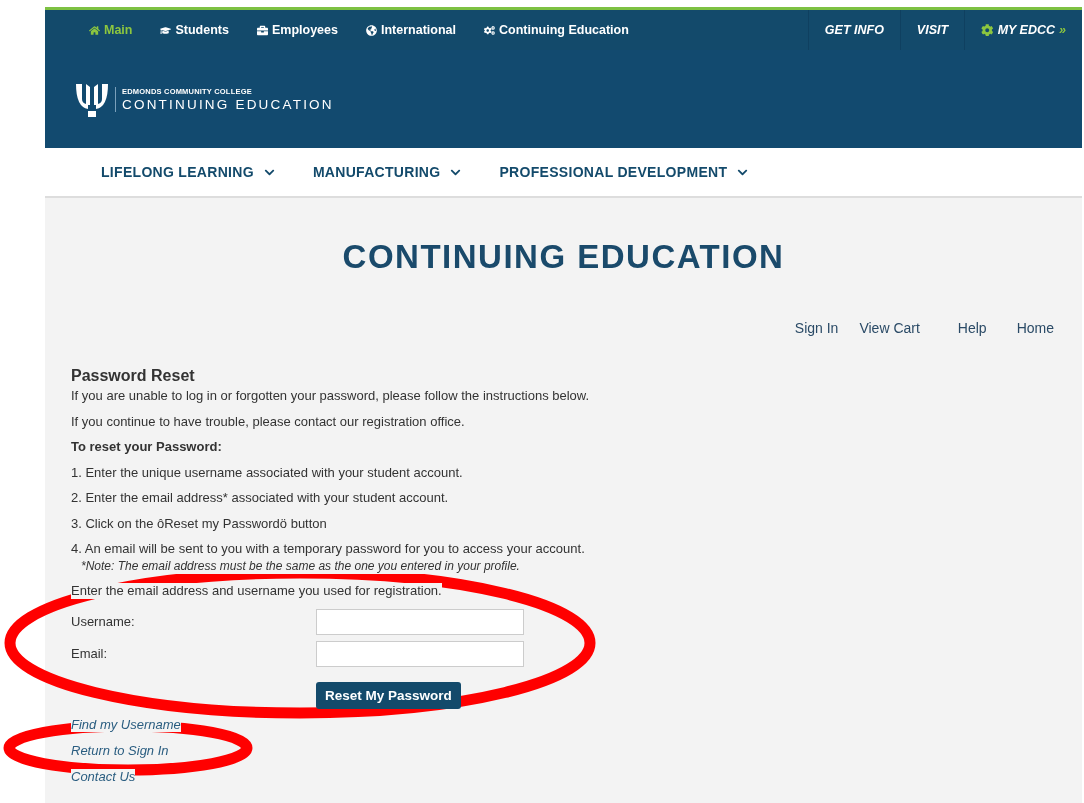  I want to click on globe-icon, so click(371, 30).